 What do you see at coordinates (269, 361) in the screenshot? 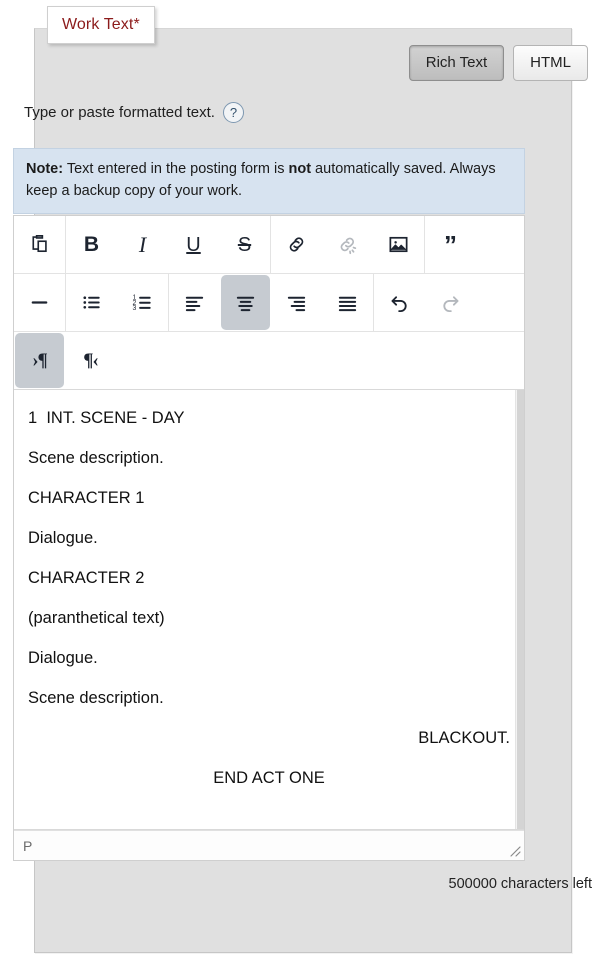
I see `toolbar-row-3: ›¶ ¶‹` at bounding box center [269, 361].